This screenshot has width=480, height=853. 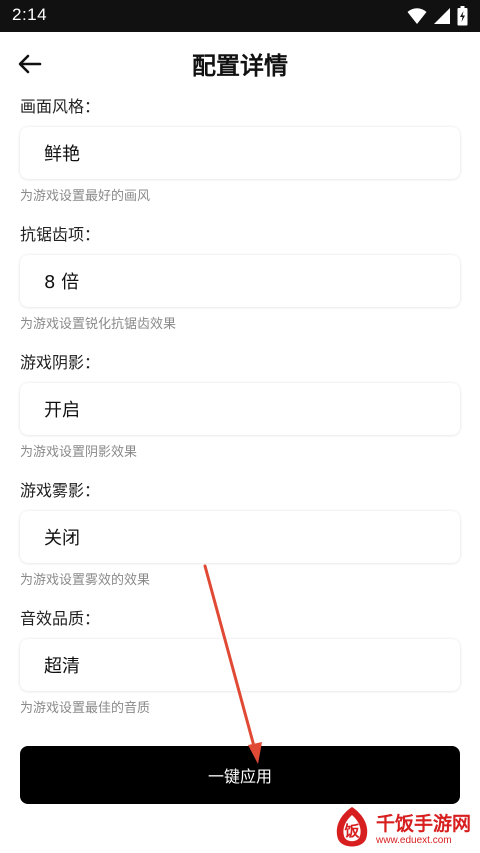 What do you see at coordinates (442, 16) in the screenshot?
I see `signal-icon` at bounding box center [442, 16].